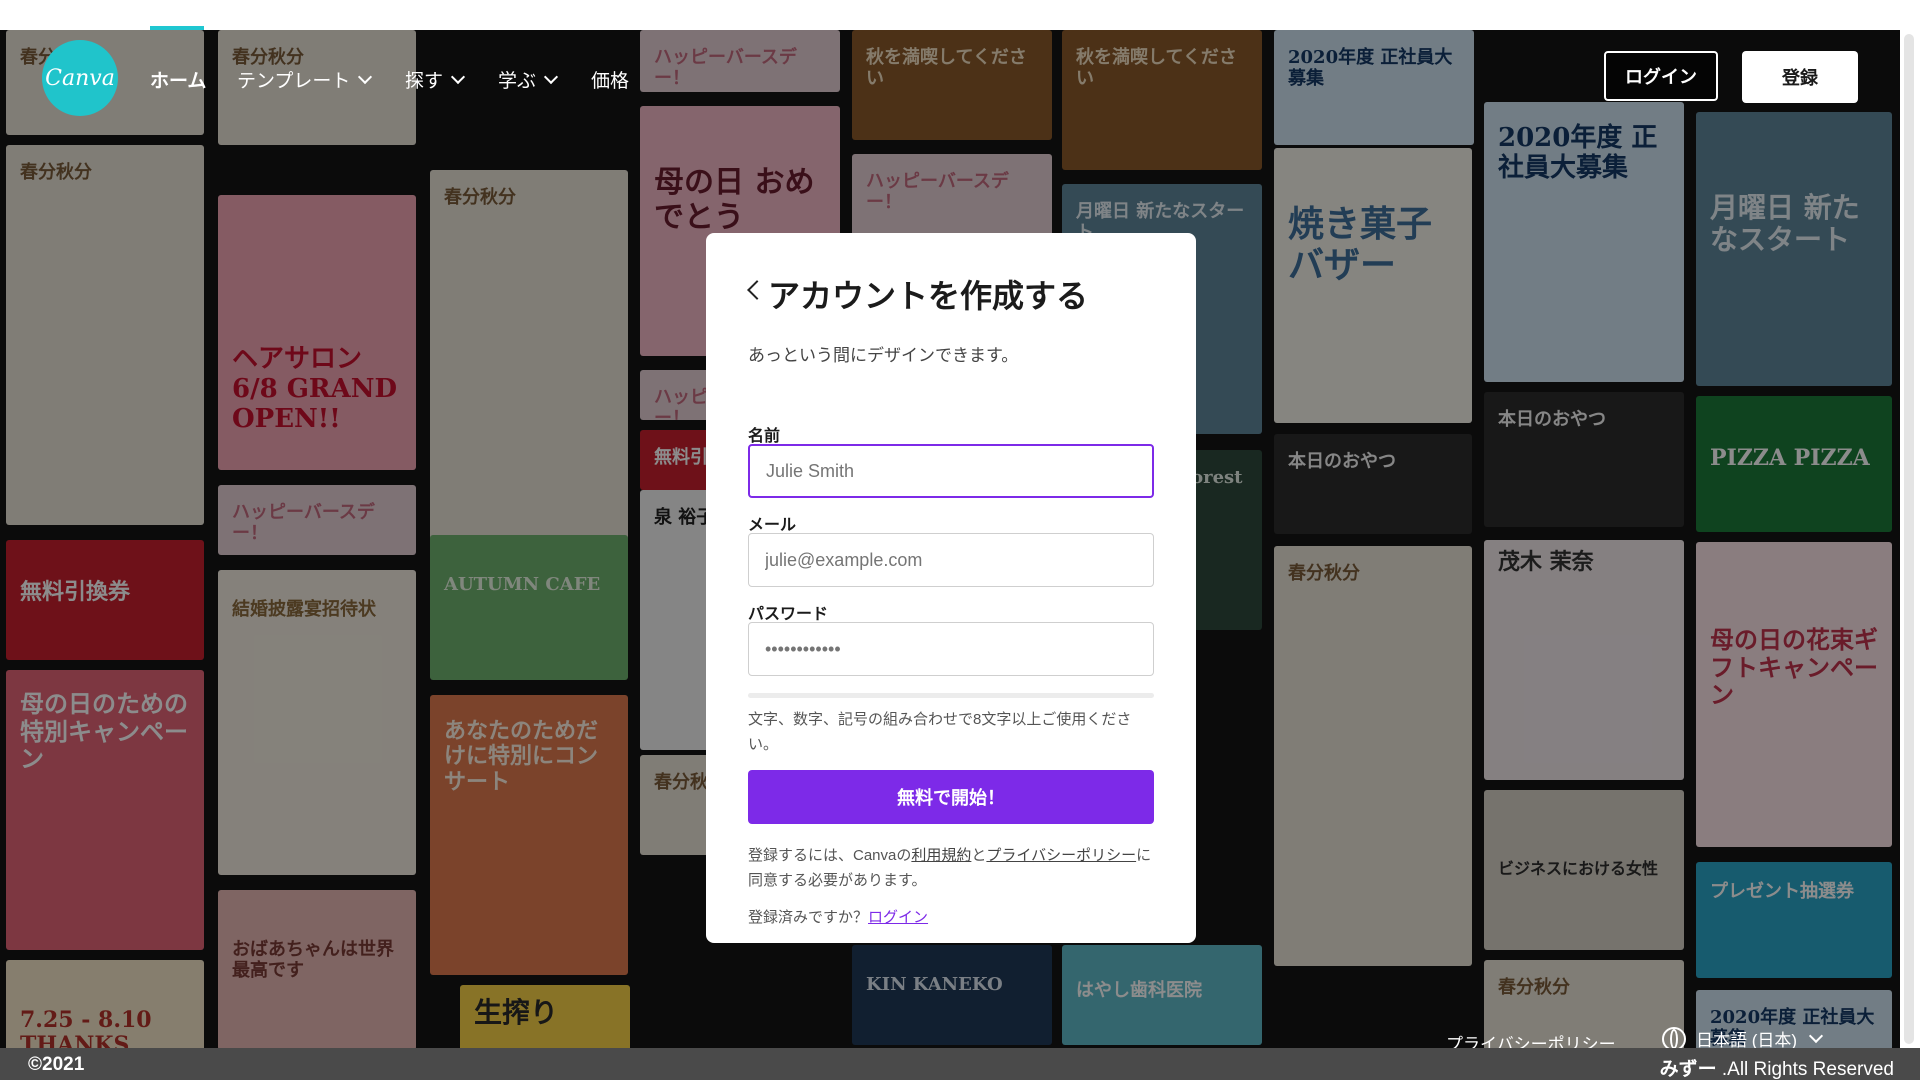 The width and height of the screenshot is (1920, 1081). I want to click on canva-logo: Canva, so click(80, 78).